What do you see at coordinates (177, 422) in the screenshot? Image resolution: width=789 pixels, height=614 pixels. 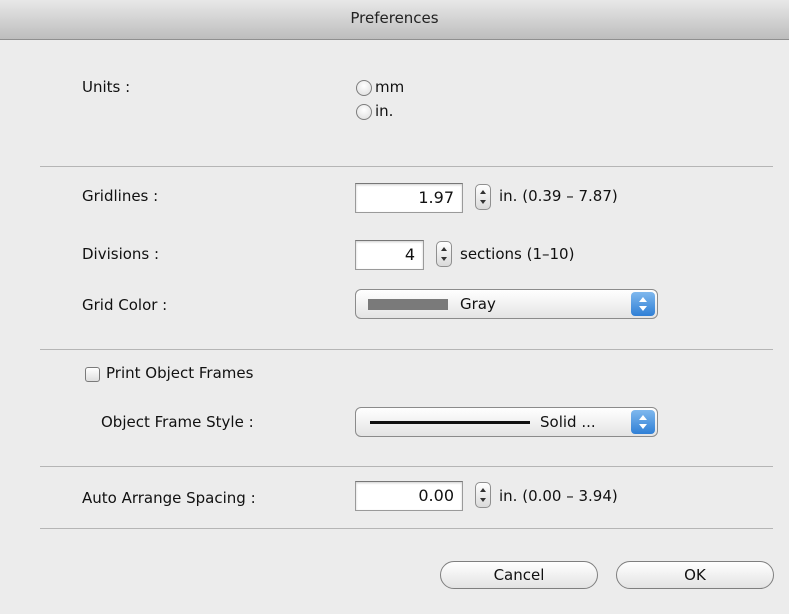 I see `object-frame-style-label: Object Frame Style :` at bounding box center [177, 422].